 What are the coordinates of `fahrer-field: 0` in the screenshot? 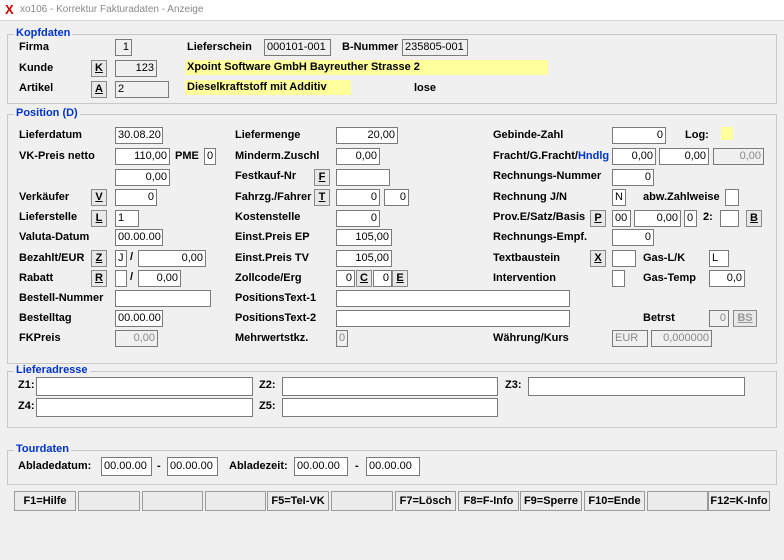 It's located at (396, 197).